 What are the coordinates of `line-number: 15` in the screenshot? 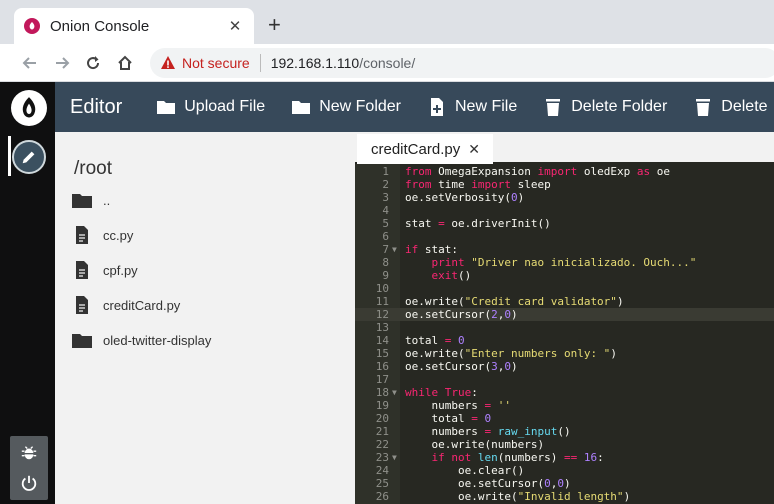 It's located at (382, 353).